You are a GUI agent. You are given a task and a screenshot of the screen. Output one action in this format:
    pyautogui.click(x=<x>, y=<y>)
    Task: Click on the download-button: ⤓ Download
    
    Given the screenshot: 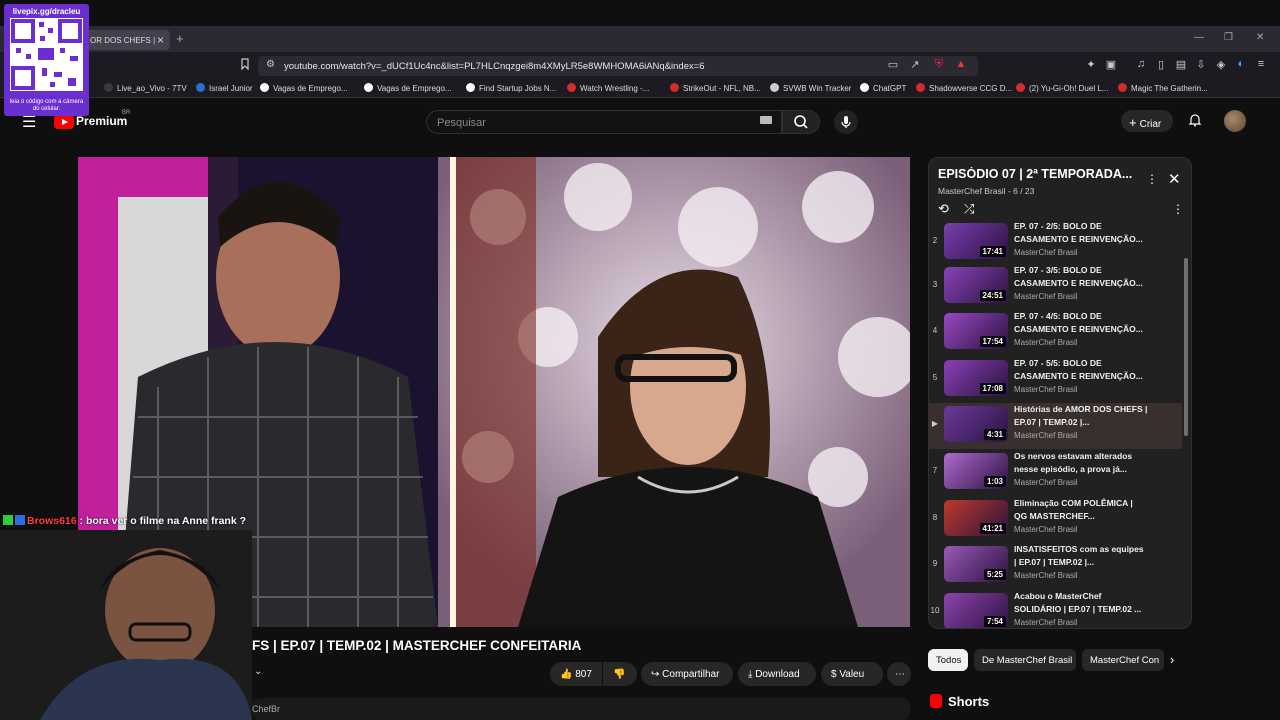 What is the action you would take?
    pyautogui.click(x=777, y=674)
    